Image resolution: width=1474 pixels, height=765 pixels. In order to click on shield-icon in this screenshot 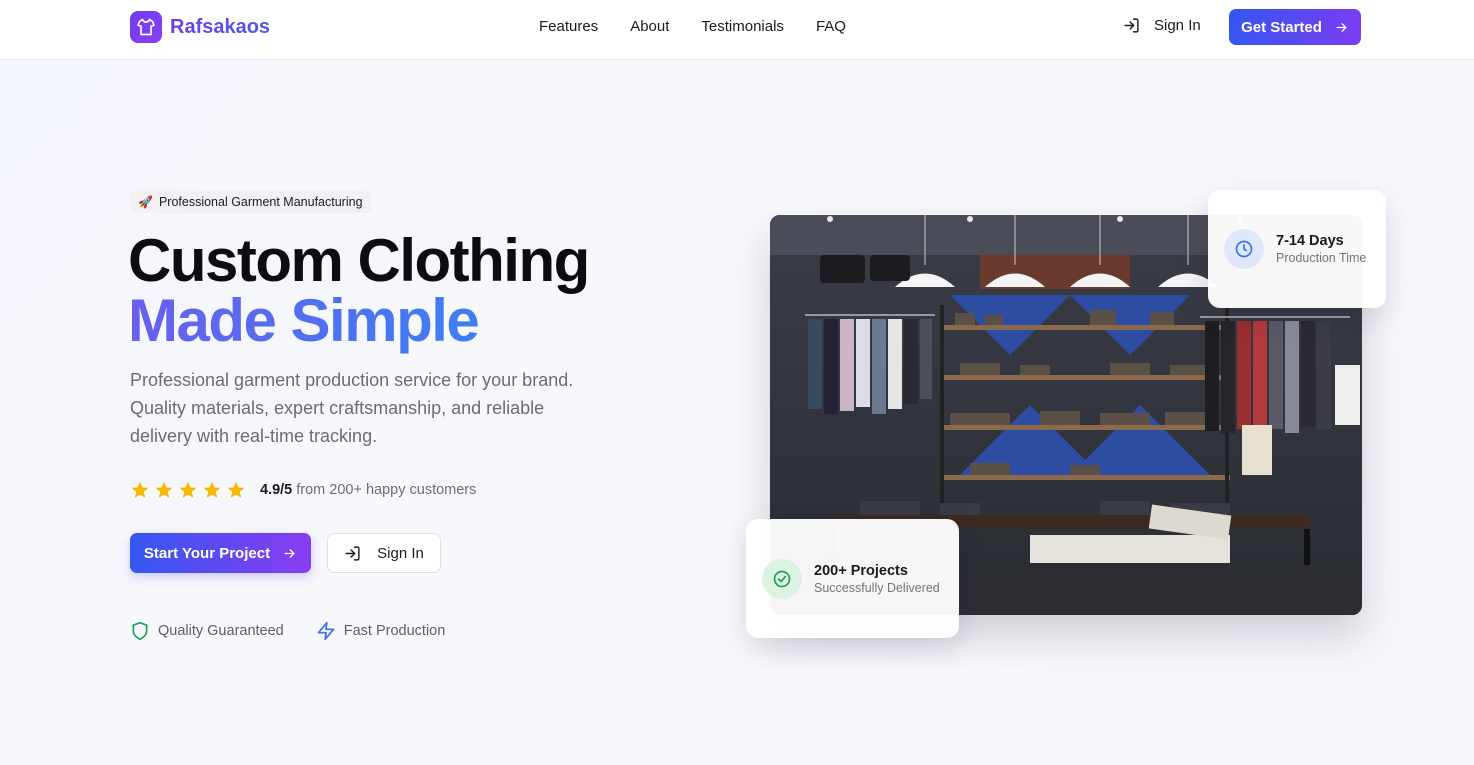, I will do `click(140, 631)`.